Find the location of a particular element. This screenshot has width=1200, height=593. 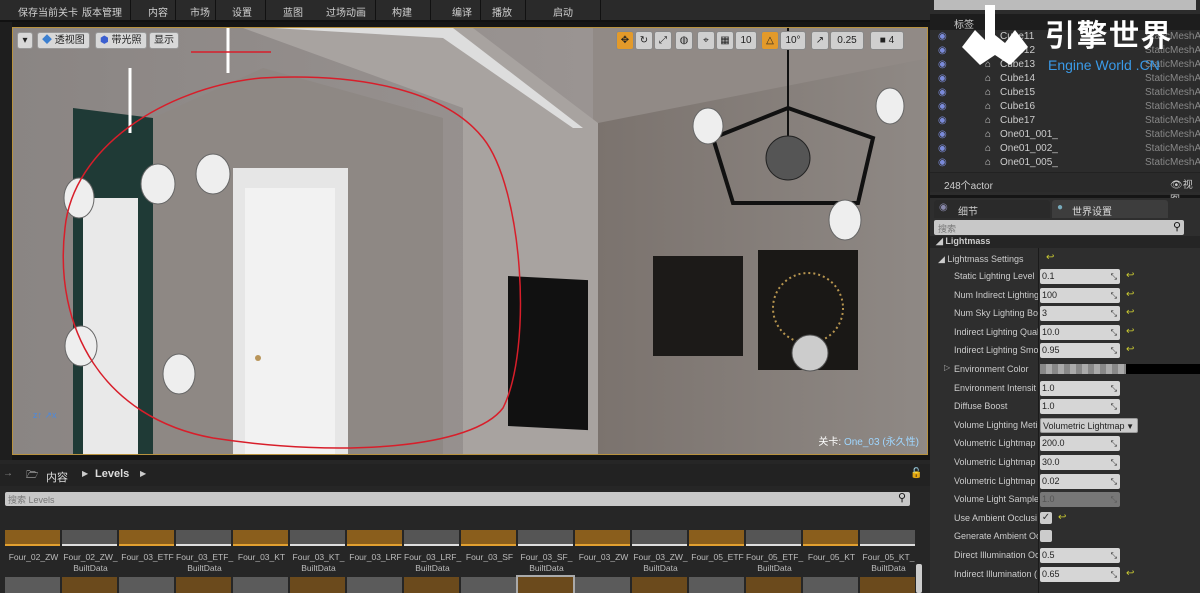

asset-tile: Four_03_LRF is located at coordinates (374, 526).